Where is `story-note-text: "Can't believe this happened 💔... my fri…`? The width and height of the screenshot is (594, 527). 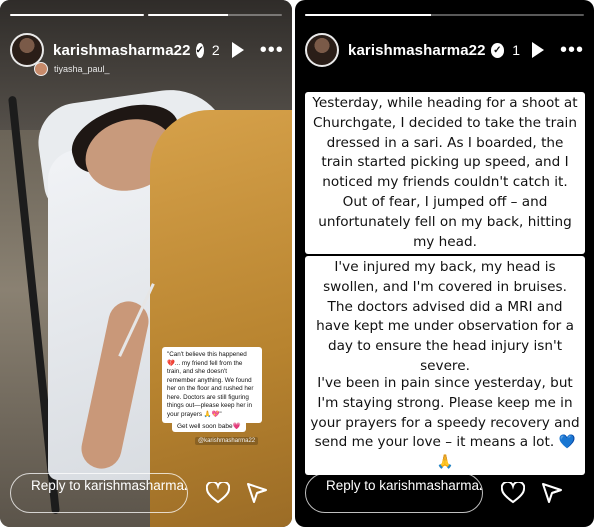 story-note-text: "Can't believe this happened 💔... my fri… is located at coordinates (212, 385).